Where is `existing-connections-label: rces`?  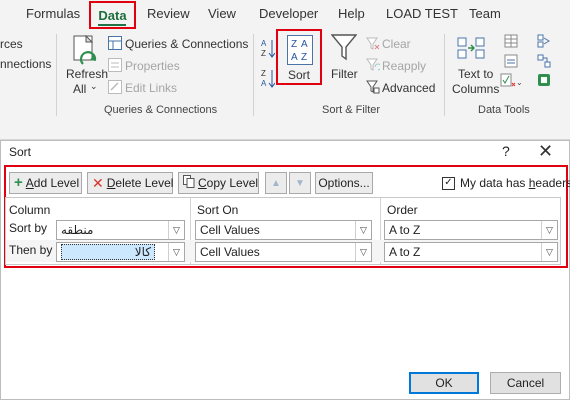
existing-connections-label: rces is located at coordinates (11, 44).